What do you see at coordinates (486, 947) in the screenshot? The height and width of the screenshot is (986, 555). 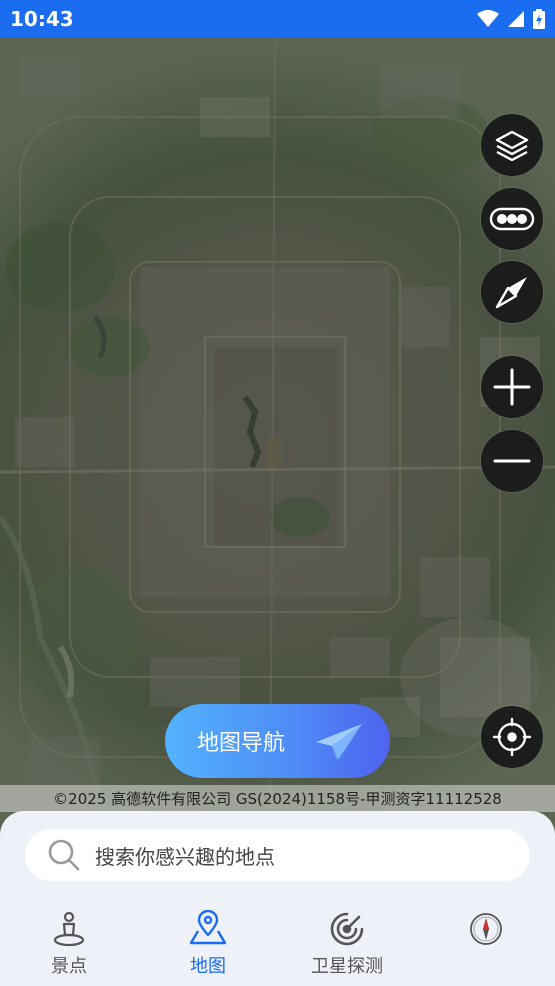 I see `tab-compass` at bounding box center [486, 947].